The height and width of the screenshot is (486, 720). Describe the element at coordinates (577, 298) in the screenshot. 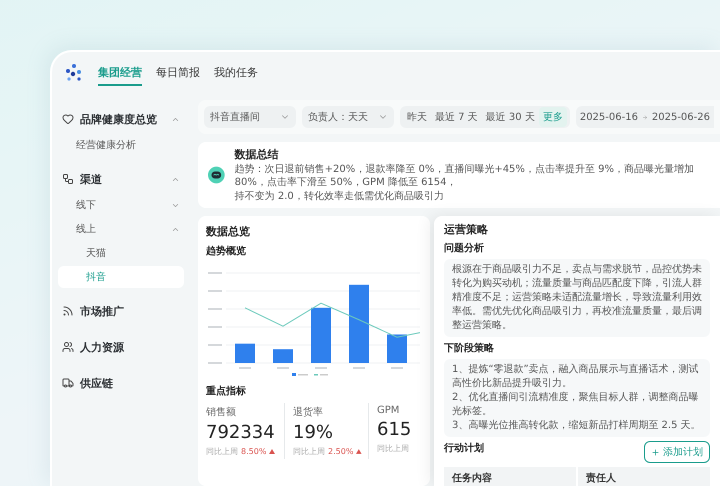

I see `analysis-text: 根源在于商品吸引力不足，卖点与需求脱节，品控优势未转化为购买动机；流量质量与商品匹配度下降，引流人群精准度不足；运营策略未适配流量增长，导致流量利用效率低。需优先优化商品吸引力，再校准流量质量，最后调整运营策略。` at that location.